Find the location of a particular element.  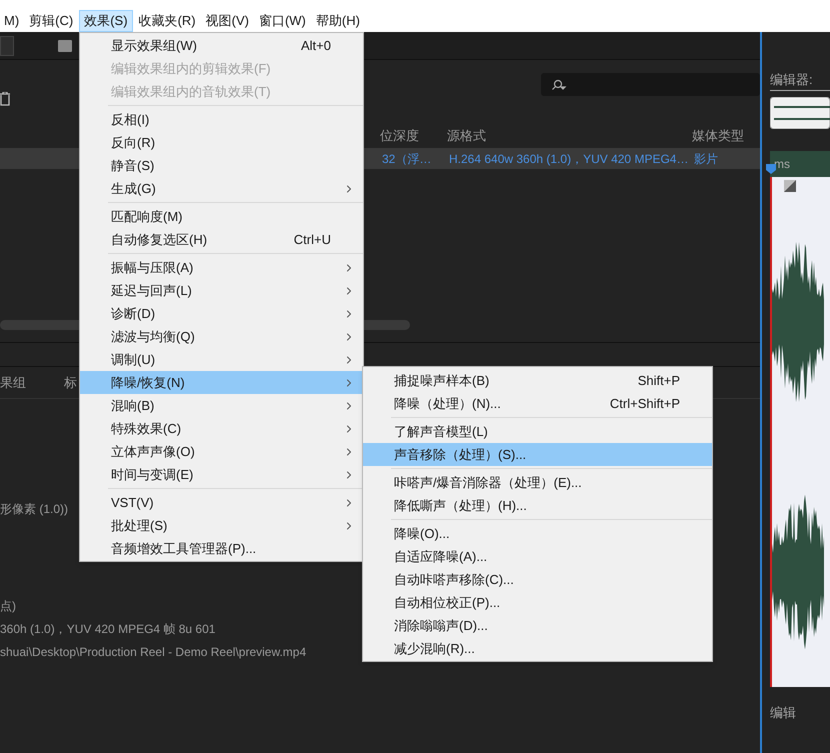

column-header: 位深度 is located at coordinates (413, 136).